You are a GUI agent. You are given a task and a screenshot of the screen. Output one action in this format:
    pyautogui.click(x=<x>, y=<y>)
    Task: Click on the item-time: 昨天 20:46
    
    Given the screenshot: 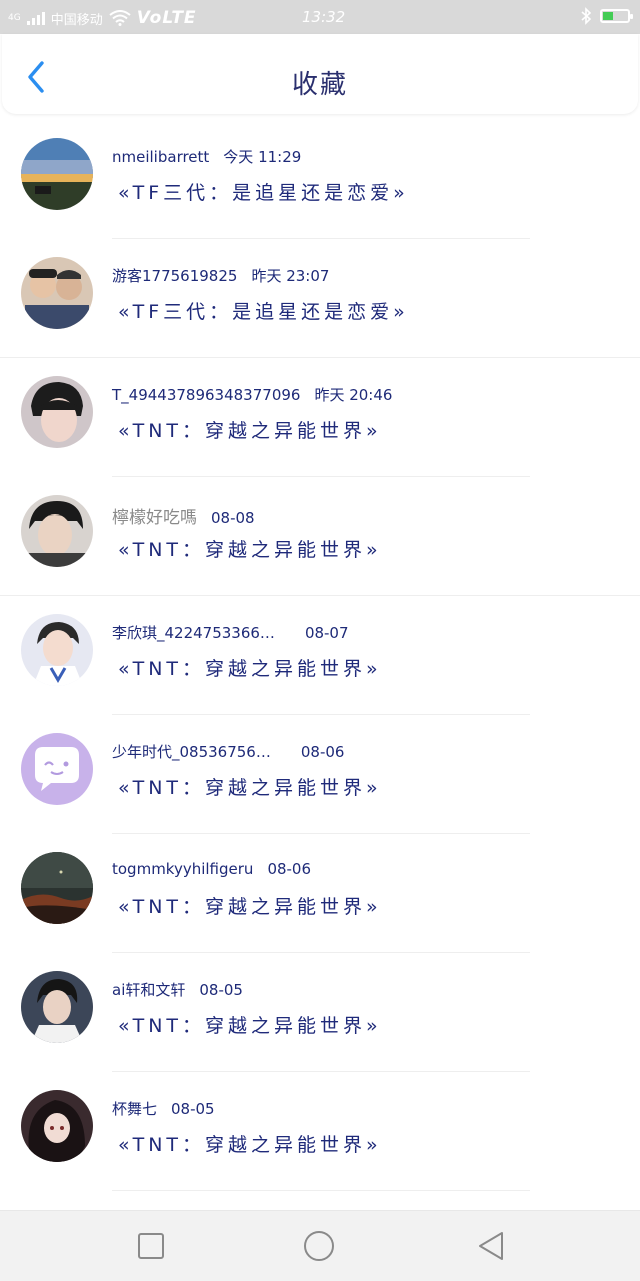 What is the action you would take?
    pyautogui.click(x=353, y=395)
    